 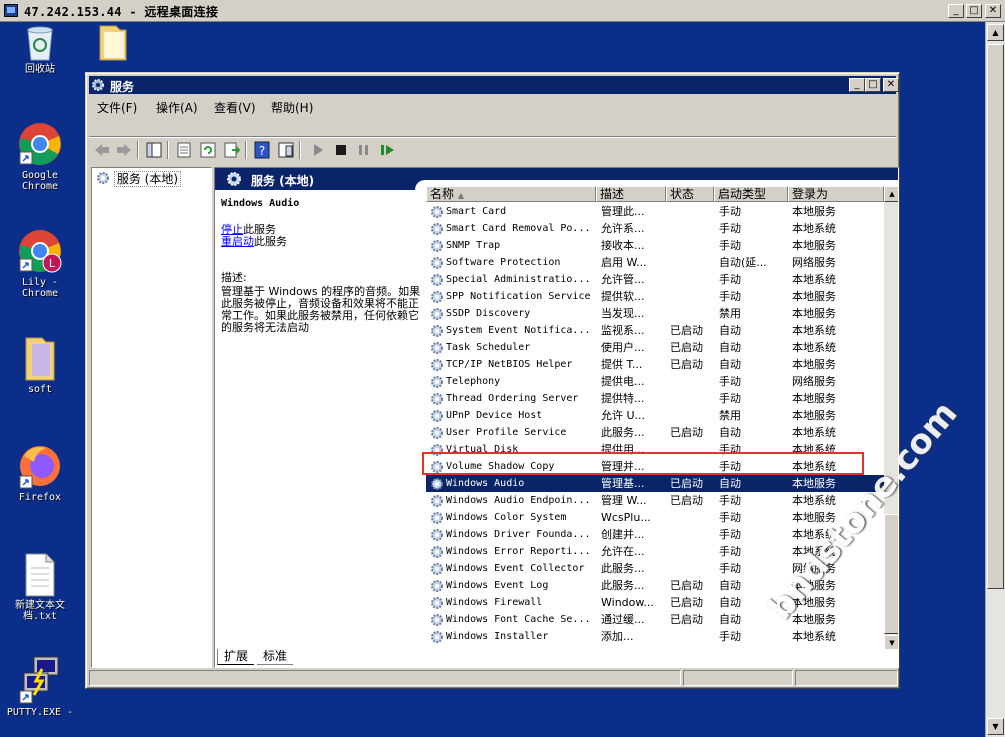 I want to click on export-list-icon, so click(x=232, y=150).